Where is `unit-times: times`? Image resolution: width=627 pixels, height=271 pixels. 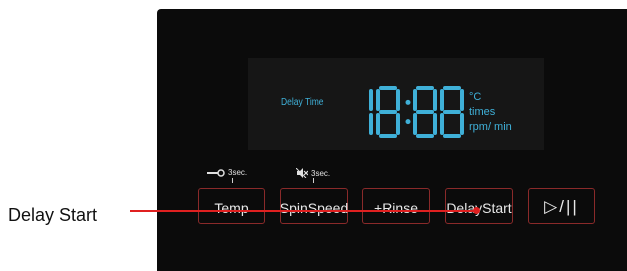 unit-times: times is located at coordinates (482, 112).